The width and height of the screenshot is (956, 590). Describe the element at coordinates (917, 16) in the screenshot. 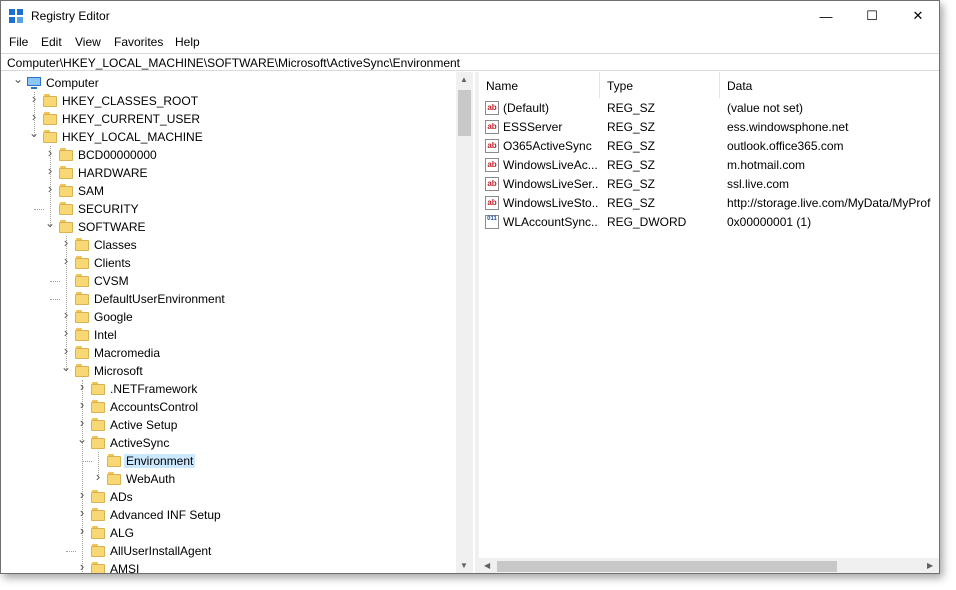

I see `close-button: ✕` at that location.